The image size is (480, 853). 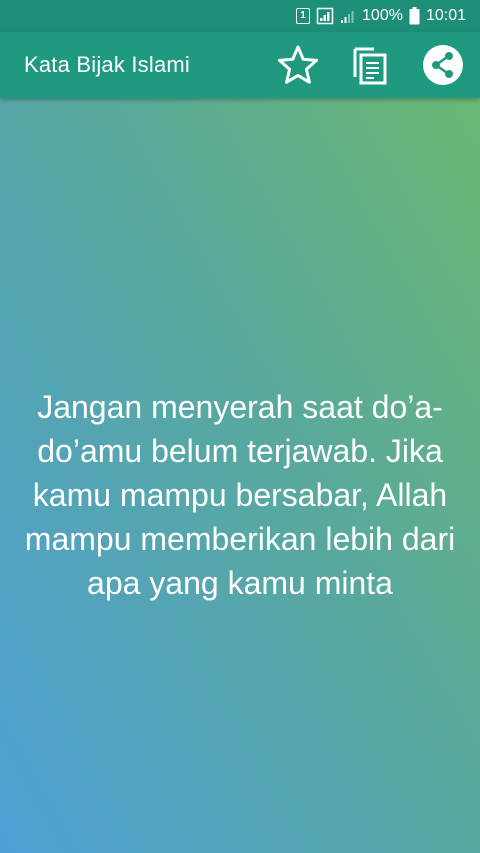 I want to click on favorite-star-icon, so click(x=298, y=64).